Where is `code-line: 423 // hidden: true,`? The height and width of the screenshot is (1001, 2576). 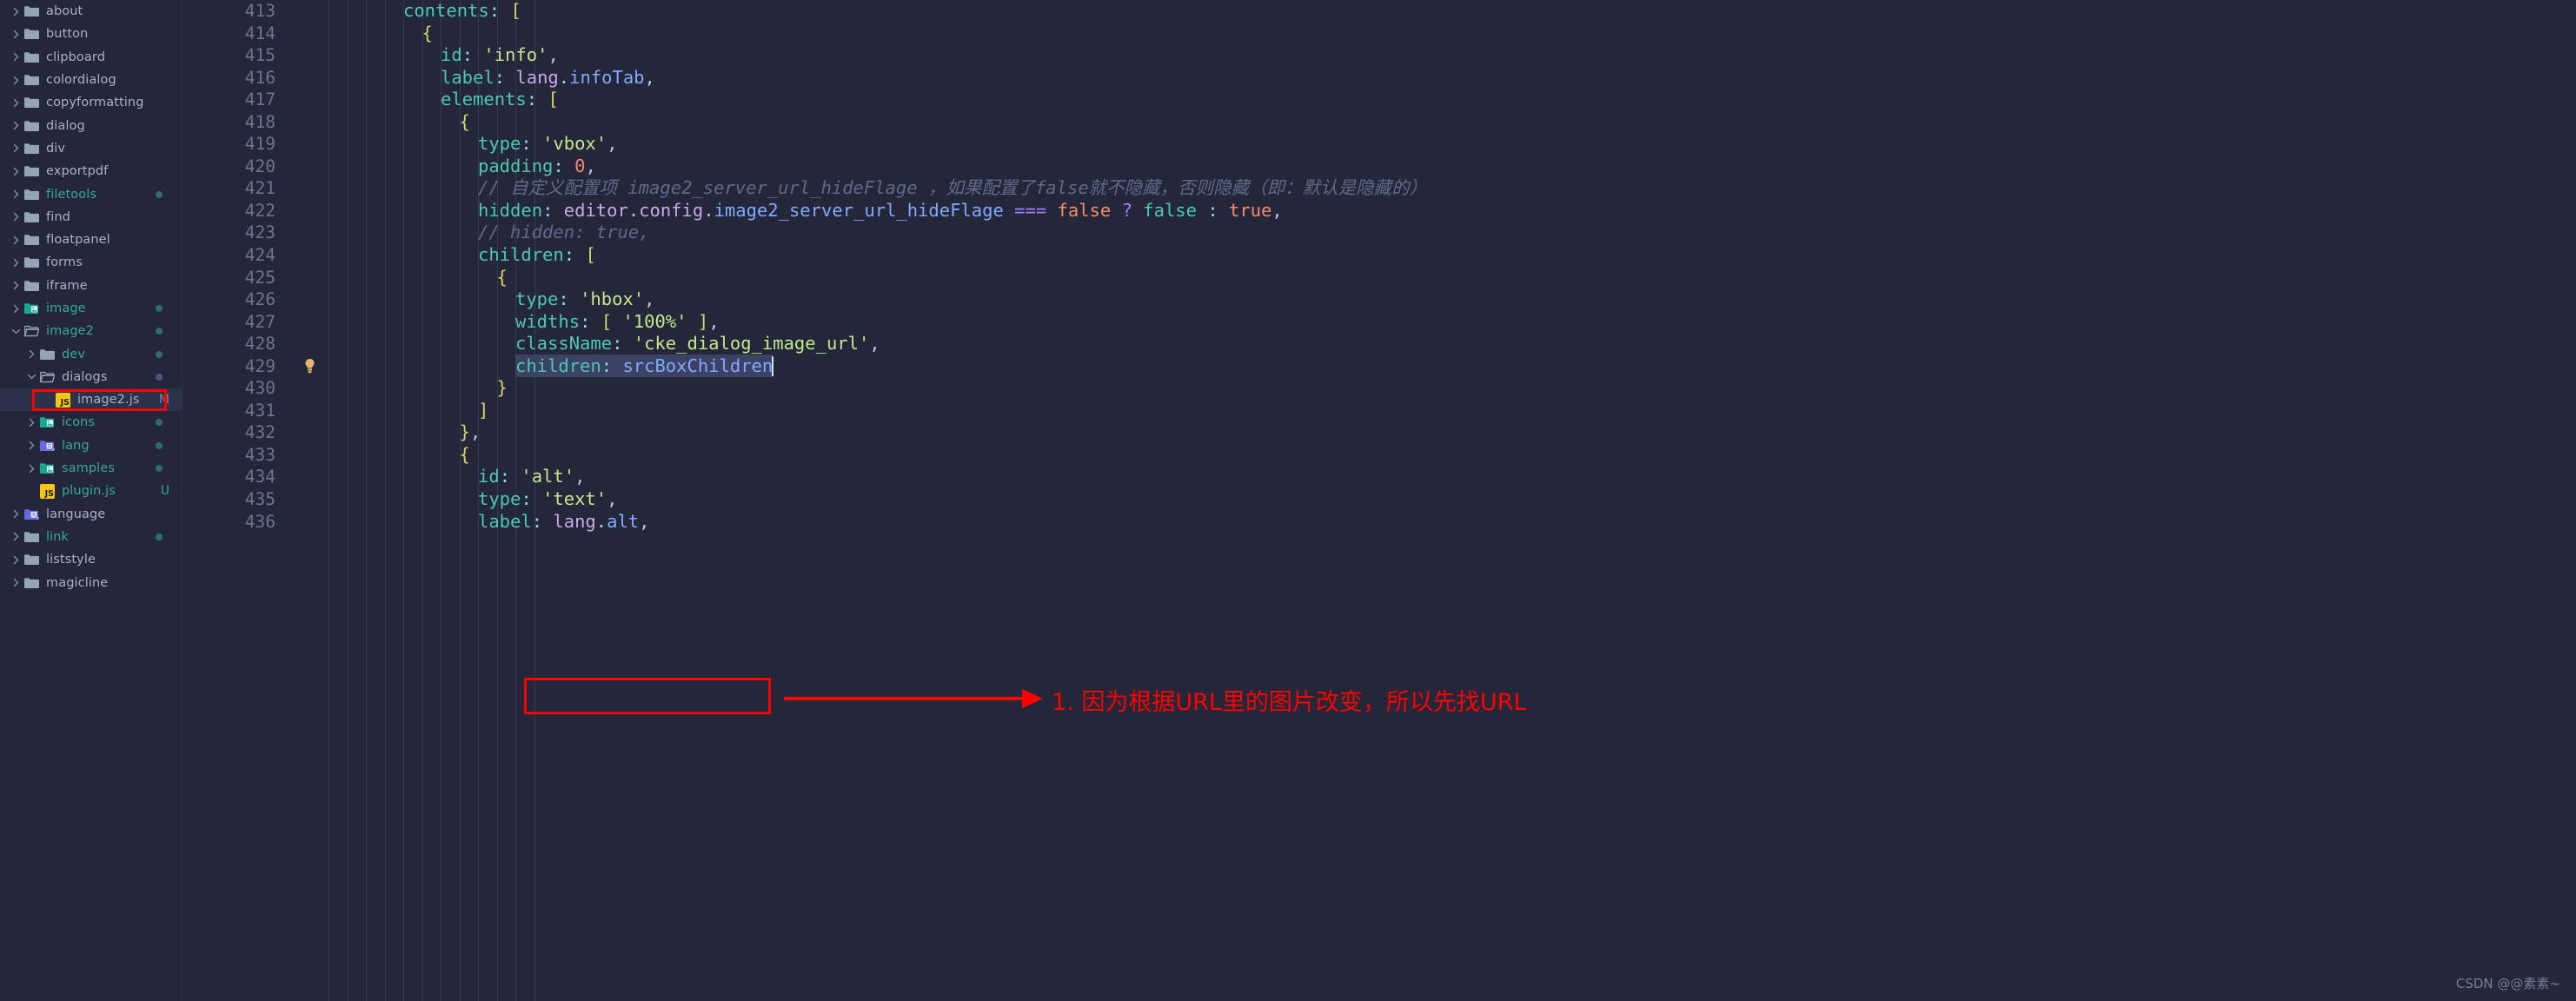
code-line: 423 // hidden: true, is located at coordinates (1380, 233).